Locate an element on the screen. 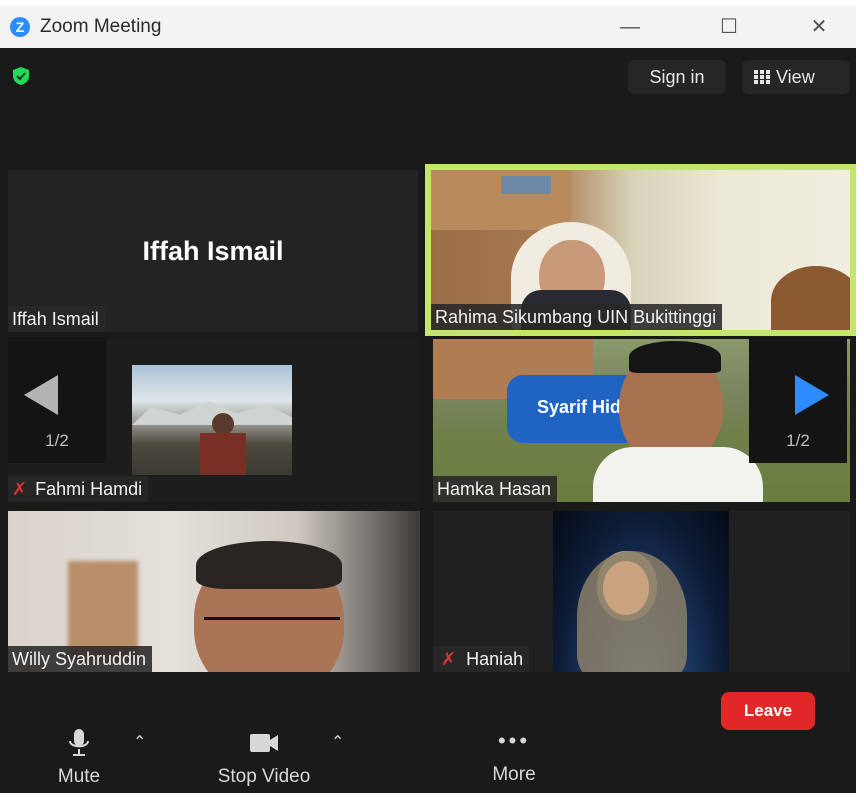  participant-big-name: Iffah Ismail is located at coordinates (213, 251).